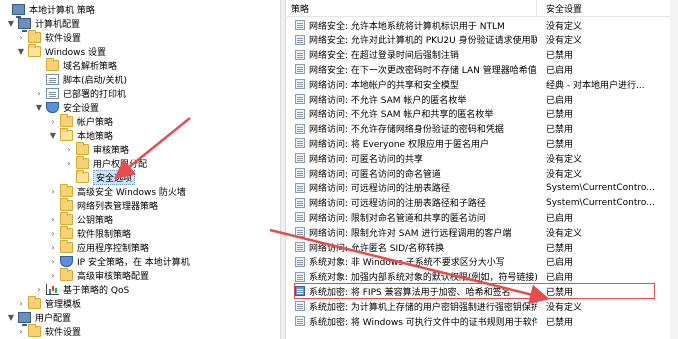 Image resolution: width=678 pixels, height=339 pixels. I want to click on tree-item: › 管理模板, so click(48, 302).